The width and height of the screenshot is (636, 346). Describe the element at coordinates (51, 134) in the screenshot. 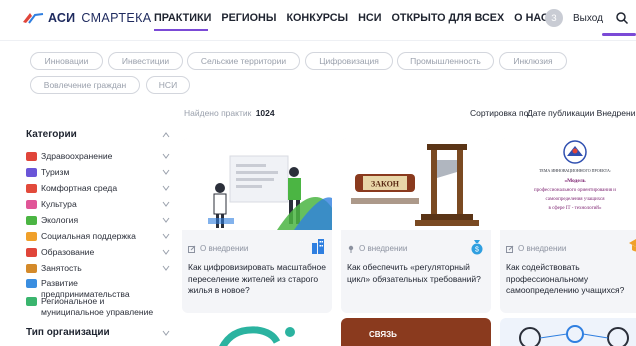

I see `categories-title: Категории` at that location.